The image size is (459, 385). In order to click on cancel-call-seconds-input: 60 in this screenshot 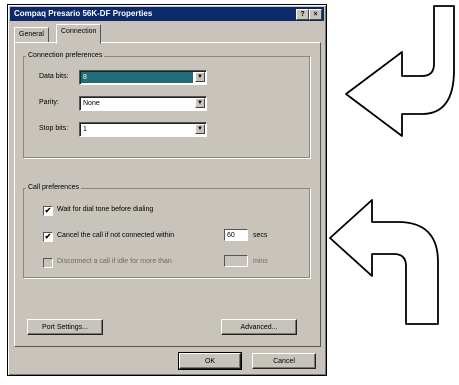, I will do `click(236, 235)`.